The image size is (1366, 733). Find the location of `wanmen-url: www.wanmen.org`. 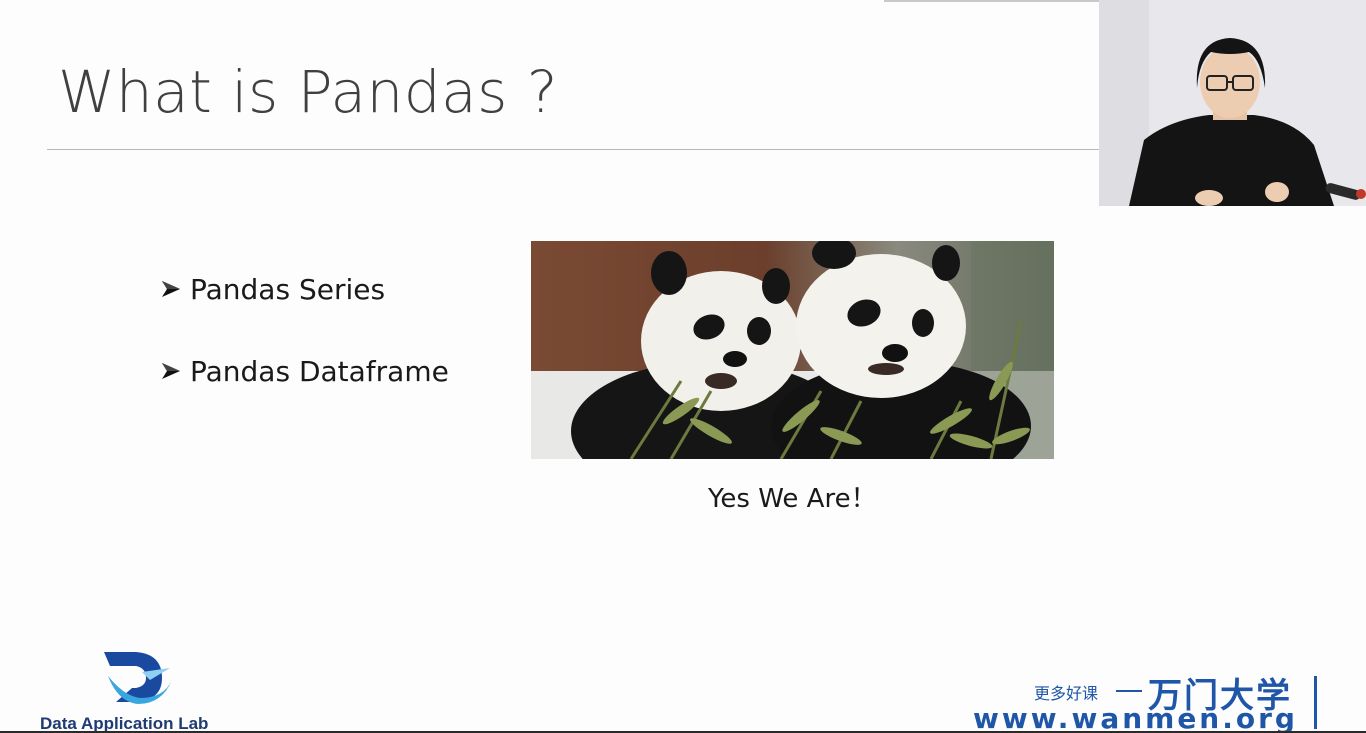

wanmen-url: www.wanmen.org is located at coordinates (1135, 717).